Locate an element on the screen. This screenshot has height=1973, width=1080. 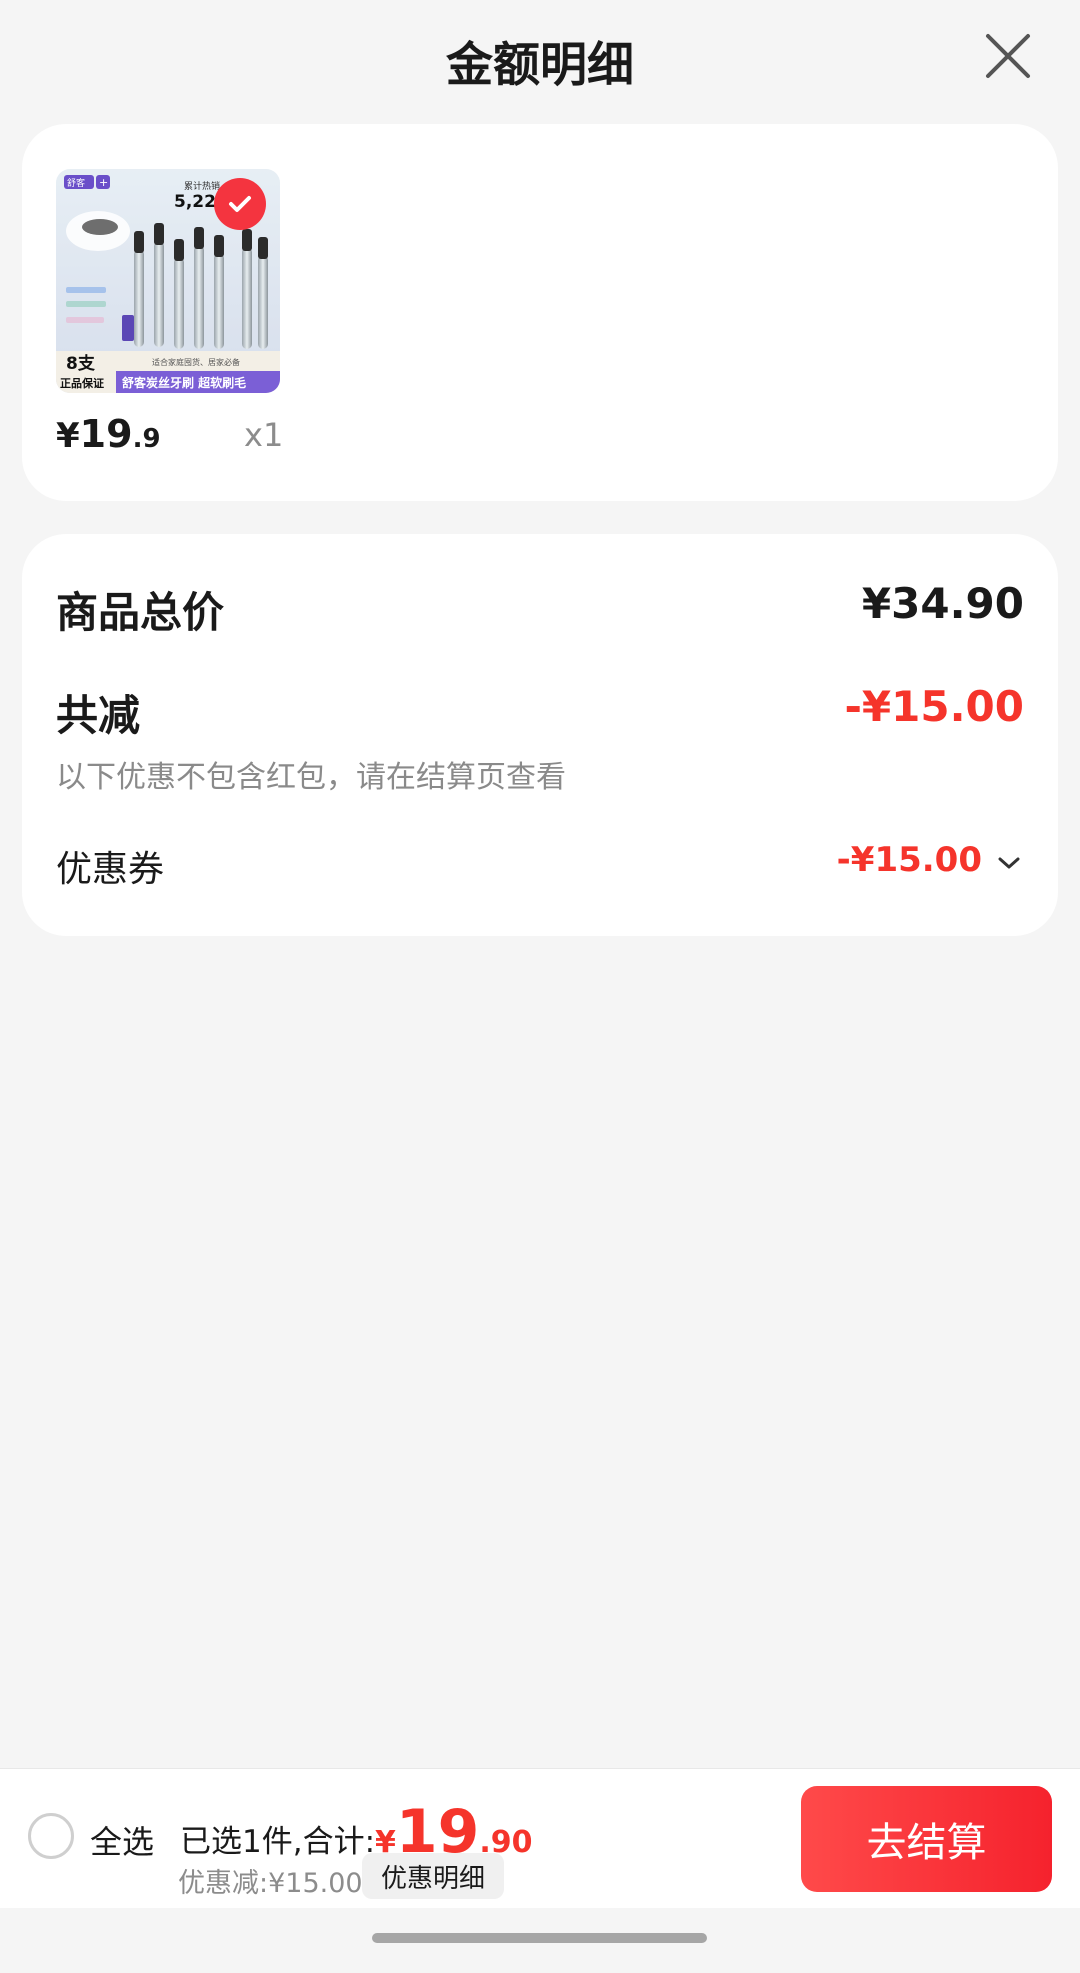
product-image-tagline: 适合家庭囤货、居家必备 is located at coordinates (196, 362).